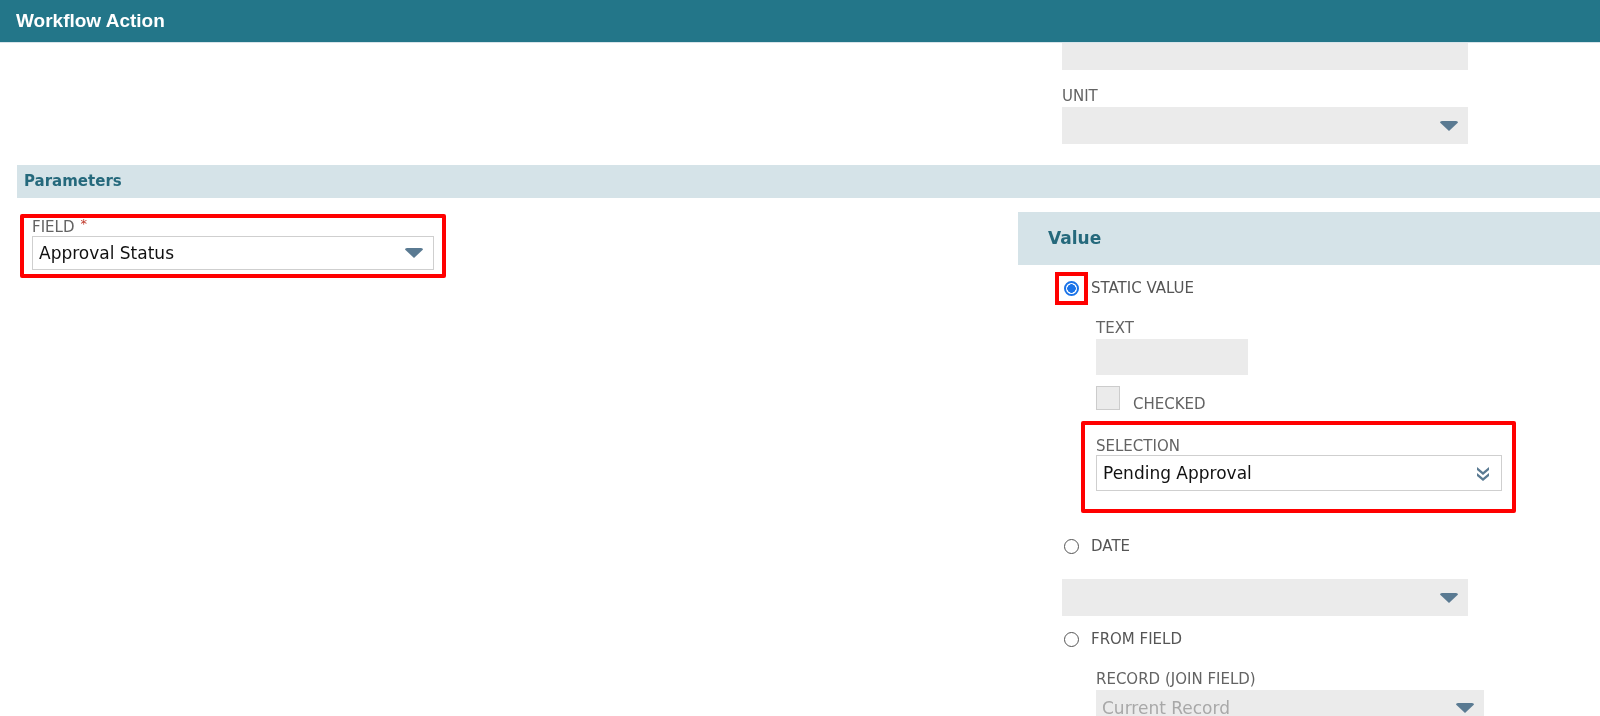  I want to click on field-label: UNIT, so click(1080, 96).